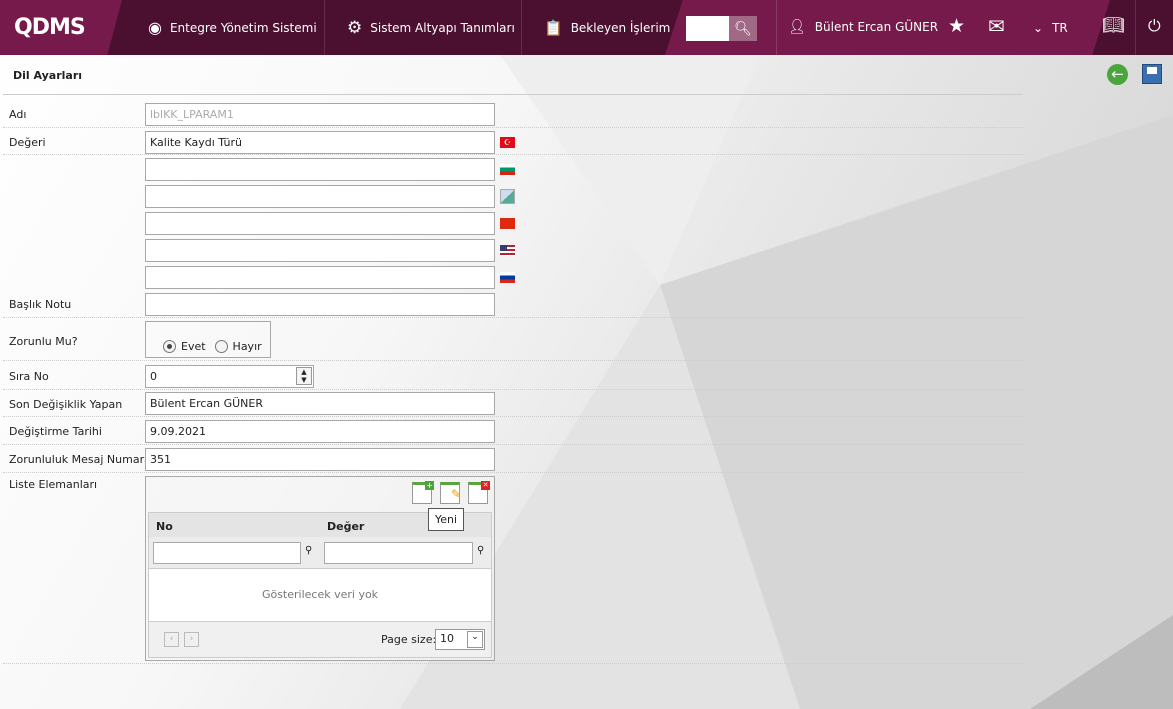  What do you see at coordinates (442, 27) in the screenshot?
I see `nav-label: Sistem Altyapı Tanımları` at bounding box center [442, 27].